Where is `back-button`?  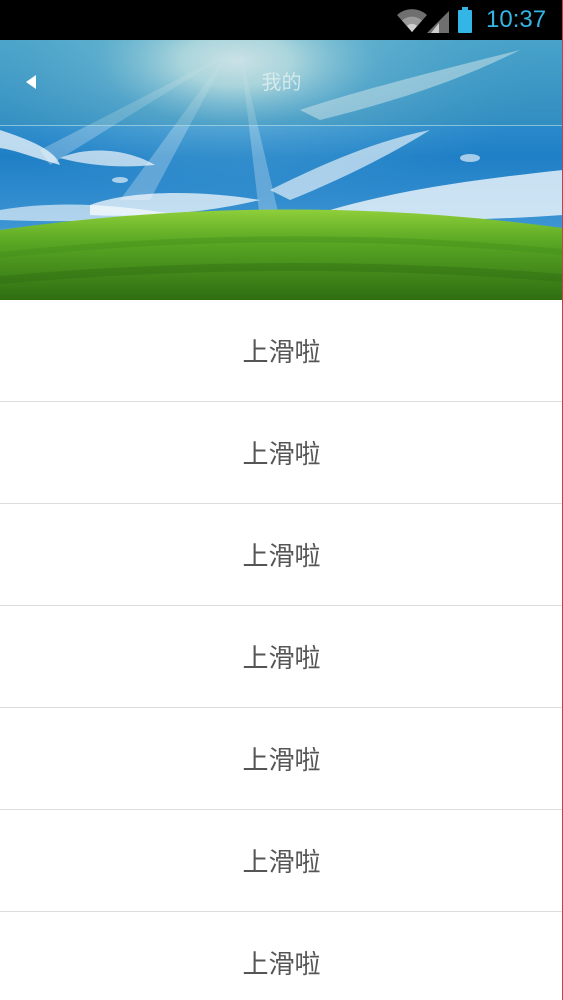
back-button is located at coordinates (32, 82).